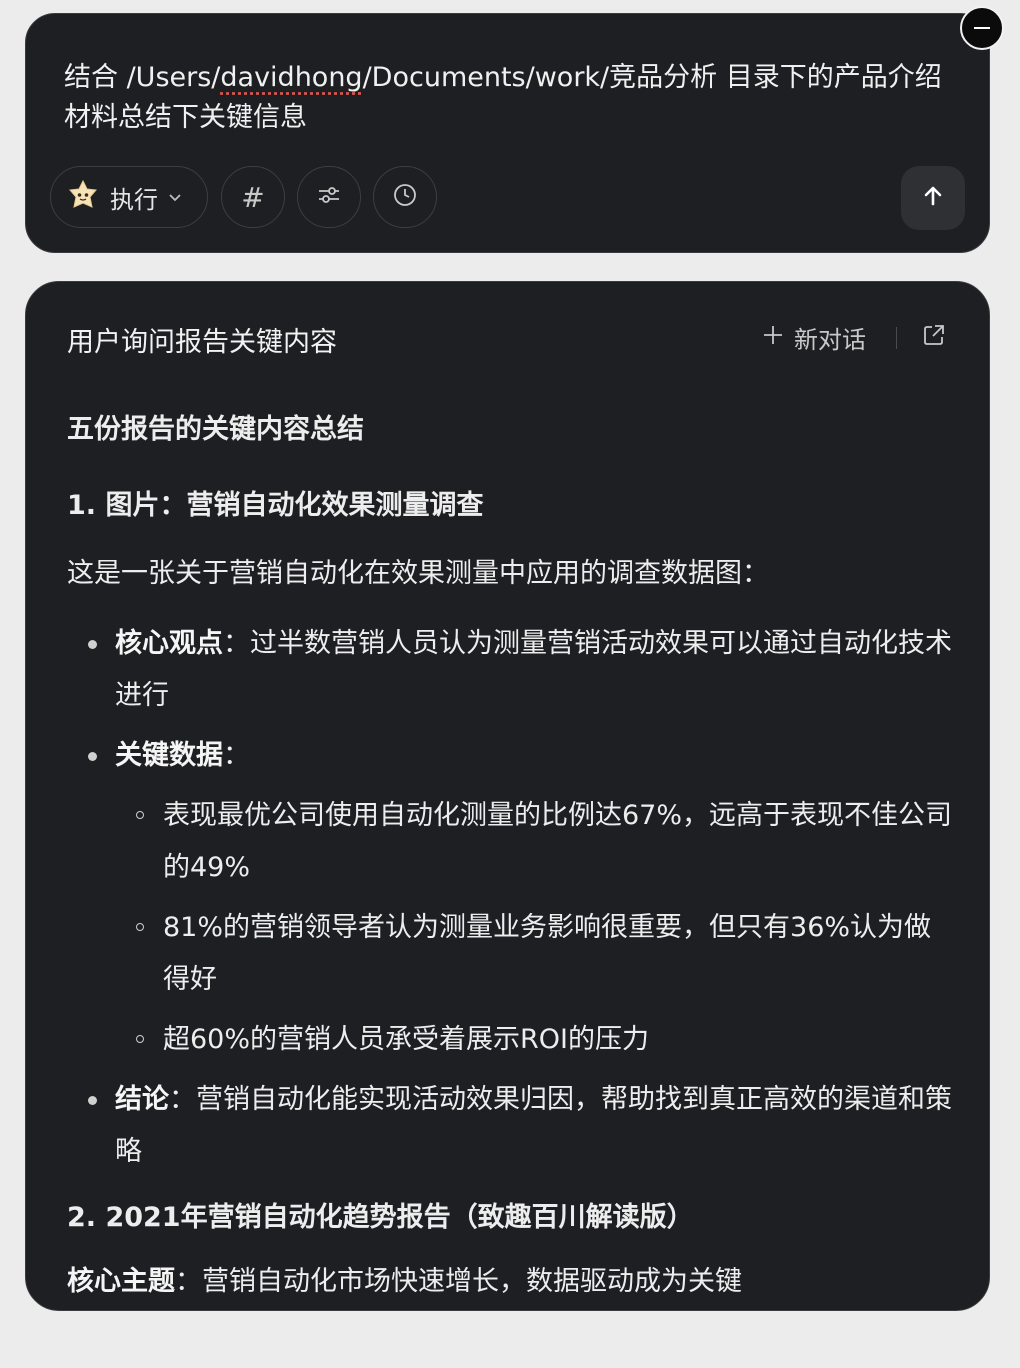  I want to click on new-chat-button: 新对话, so click(814, 337).